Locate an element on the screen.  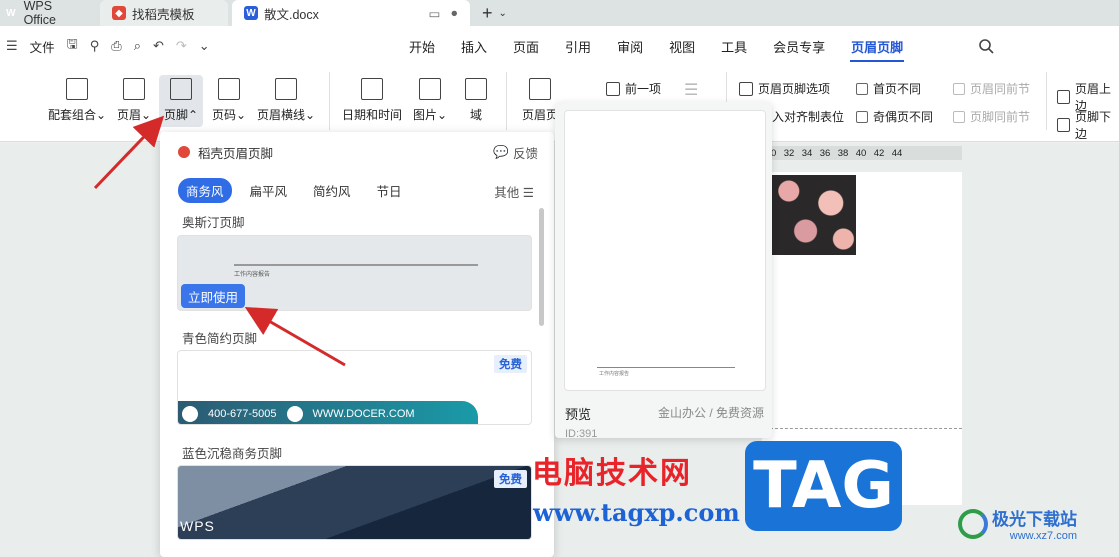
footer-boundary-line is located at coordinates (866, 428).